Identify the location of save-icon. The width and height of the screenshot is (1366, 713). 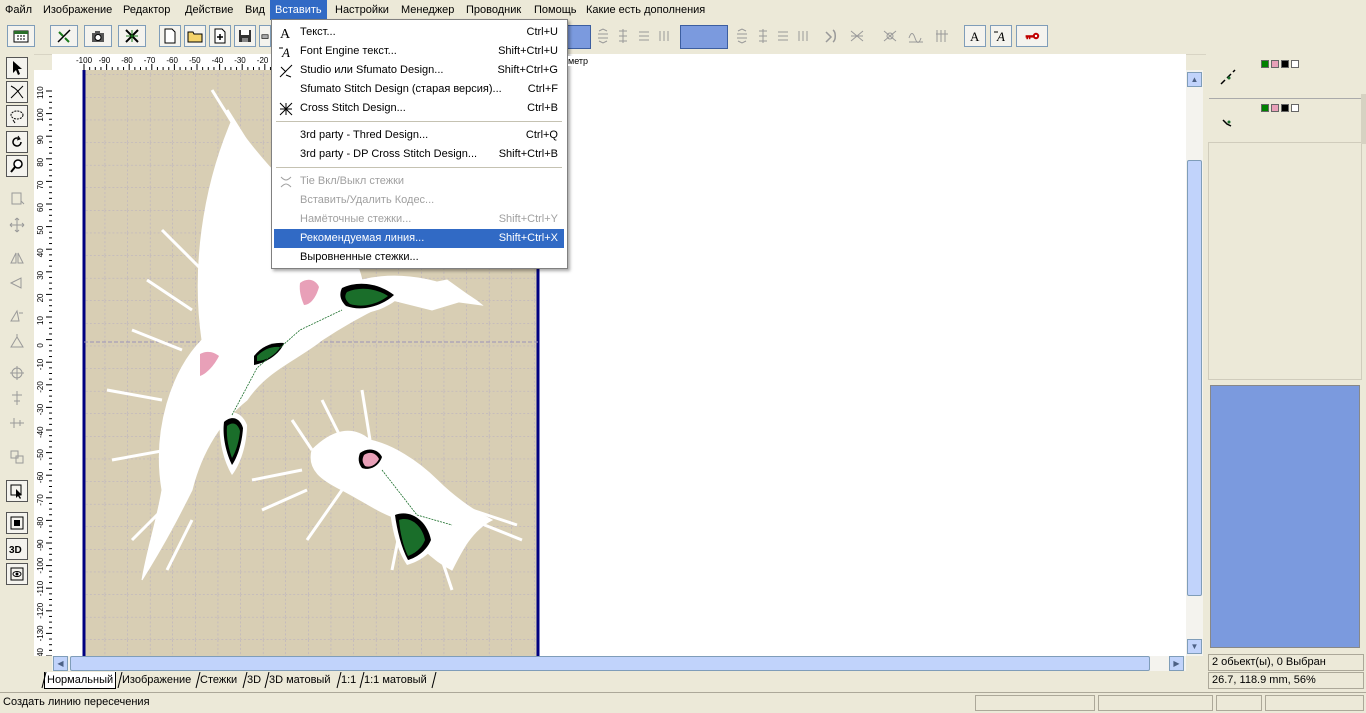
(245, 36).